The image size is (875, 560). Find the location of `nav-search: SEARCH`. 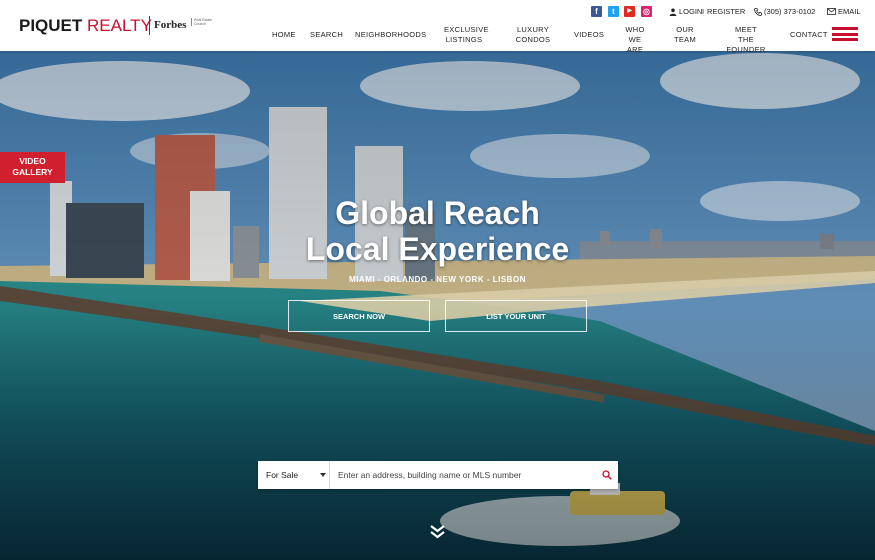

nav-search: SEARCH is located at coordinates (326, 35).